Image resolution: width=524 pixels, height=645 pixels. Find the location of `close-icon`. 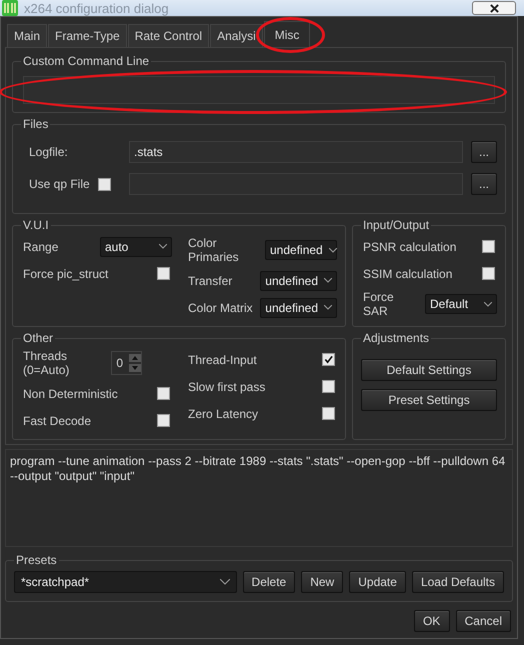

close-icon is located at coordinates (494, 8).